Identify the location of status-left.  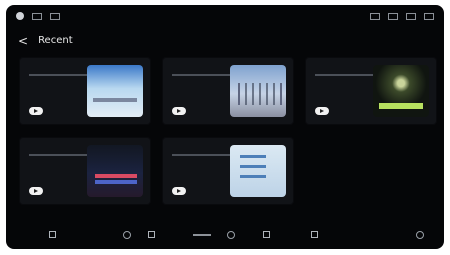
(38, 16).